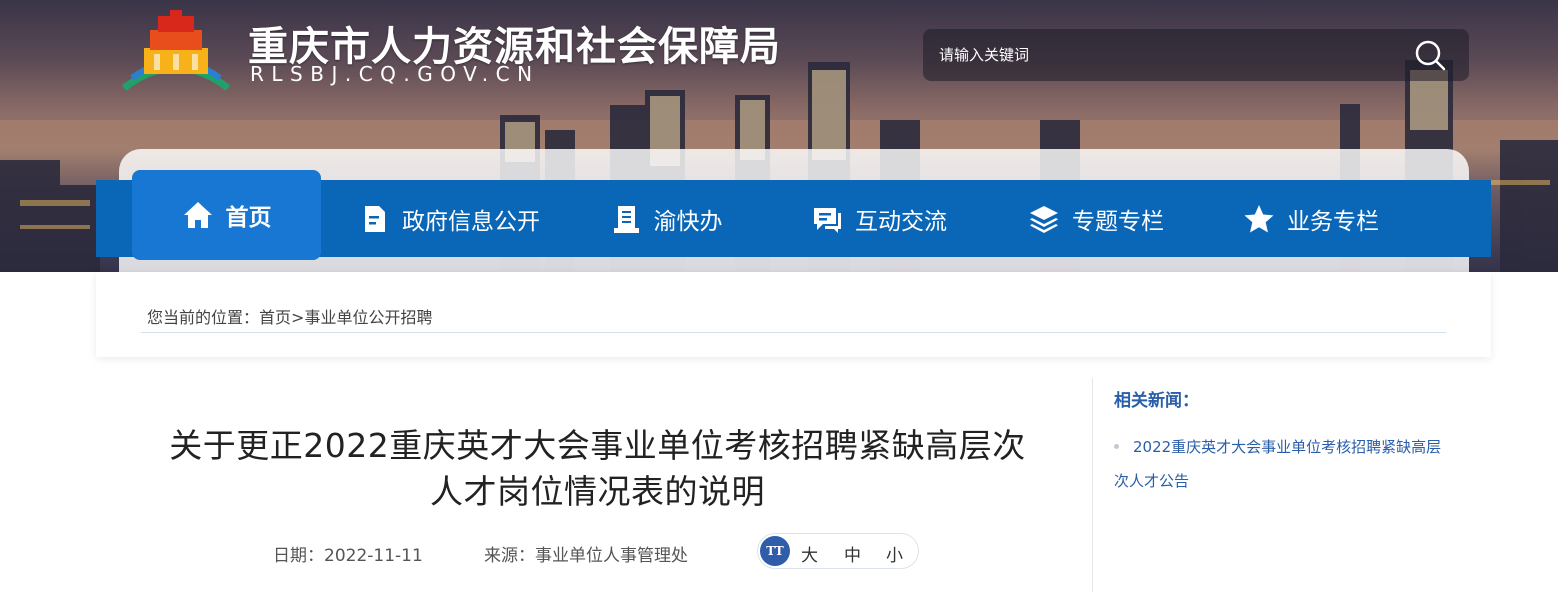 The image size is (1558, 592). I want to click on site-domain: RLSBJ.CQ.GOV.CN, so click(395, 74).